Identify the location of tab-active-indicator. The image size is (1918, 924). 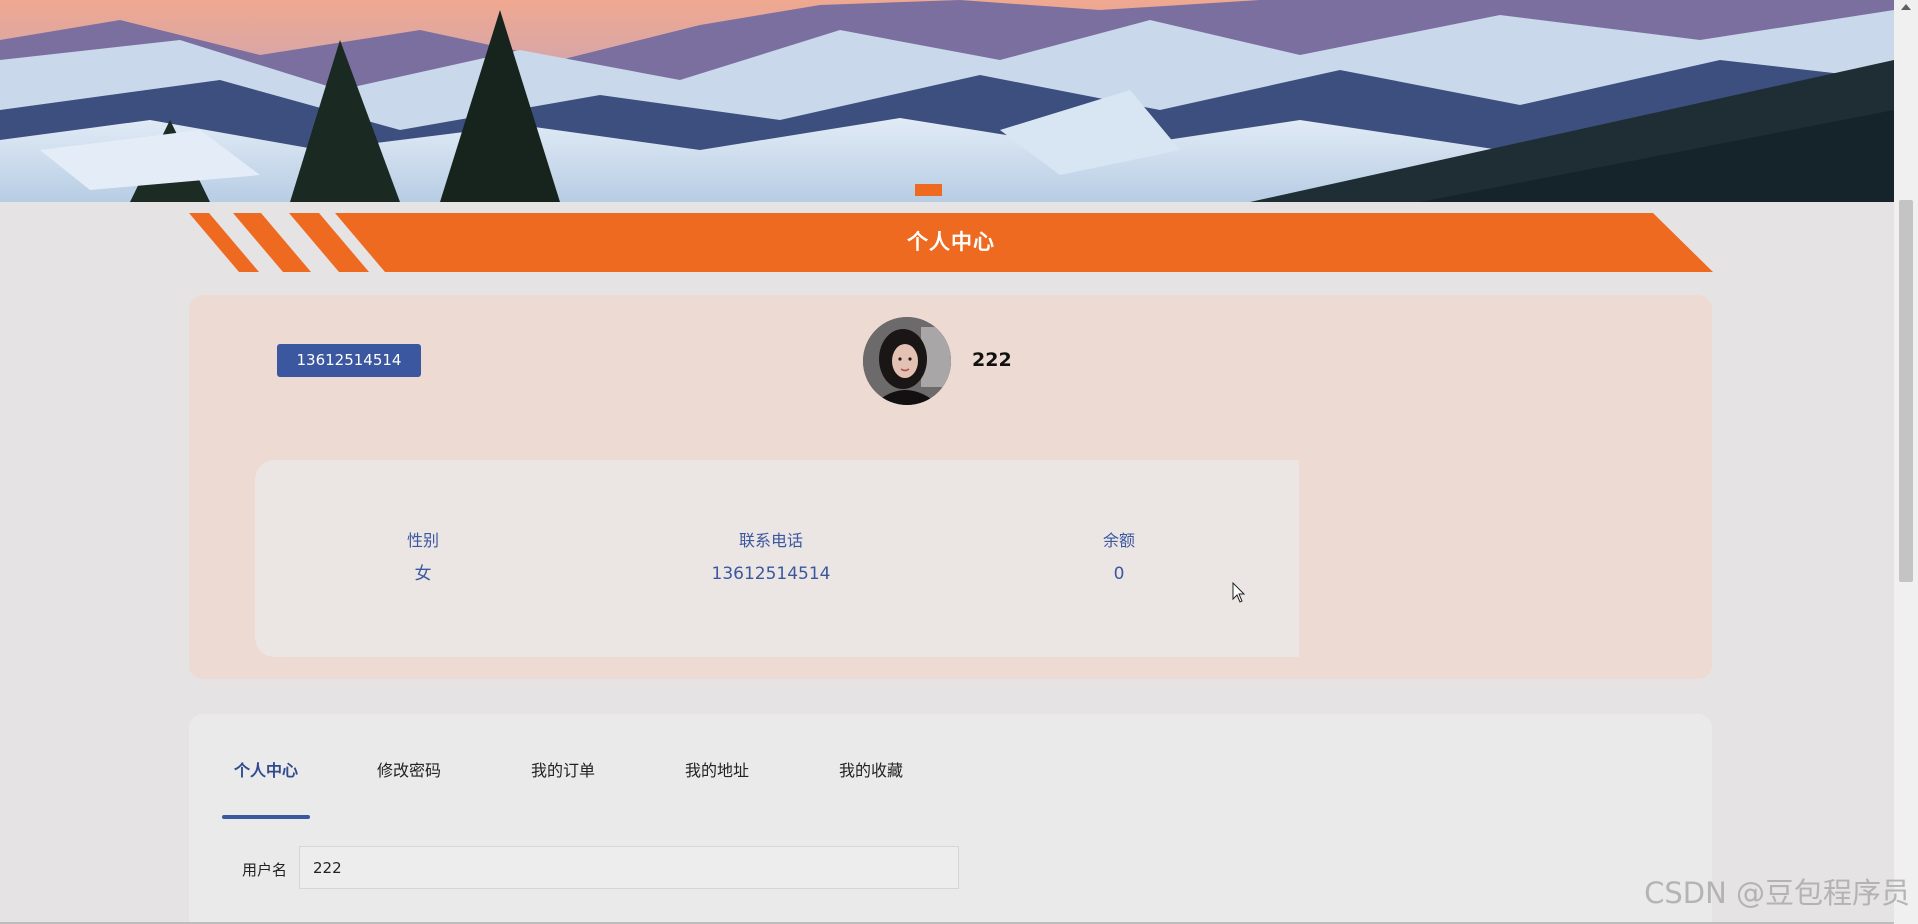
(266, 817).